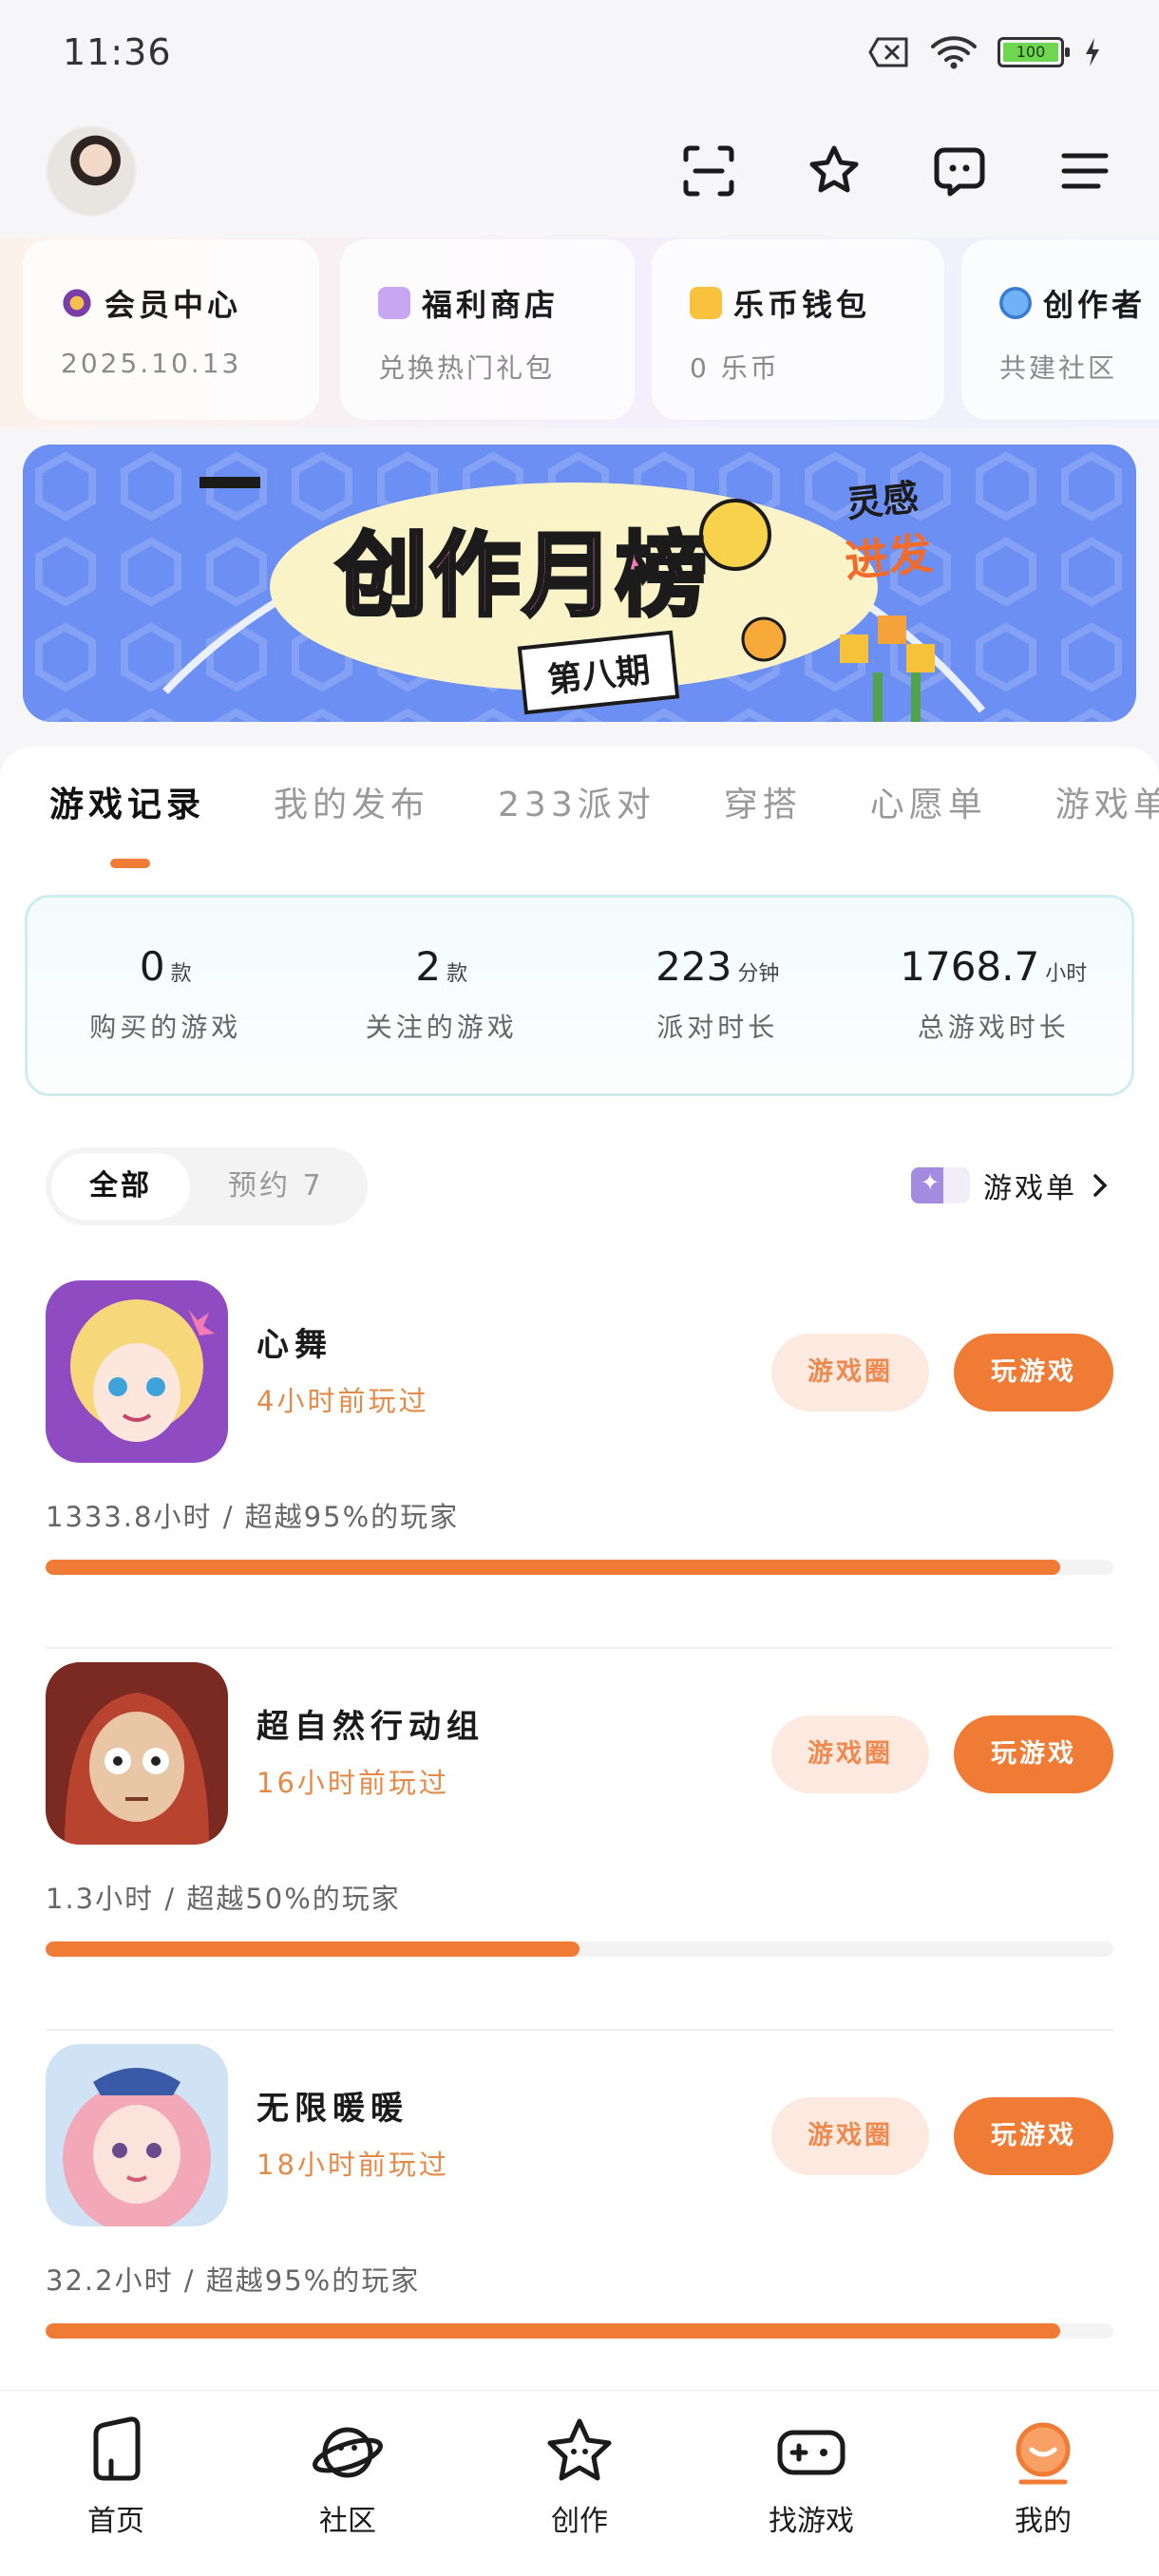 Image resolution: width=1159 pixels, height=2576 pixels. Describe the element at coordinates (763, 801) in the screenshot. I see `tab-outfit: 穿搭` at that location.